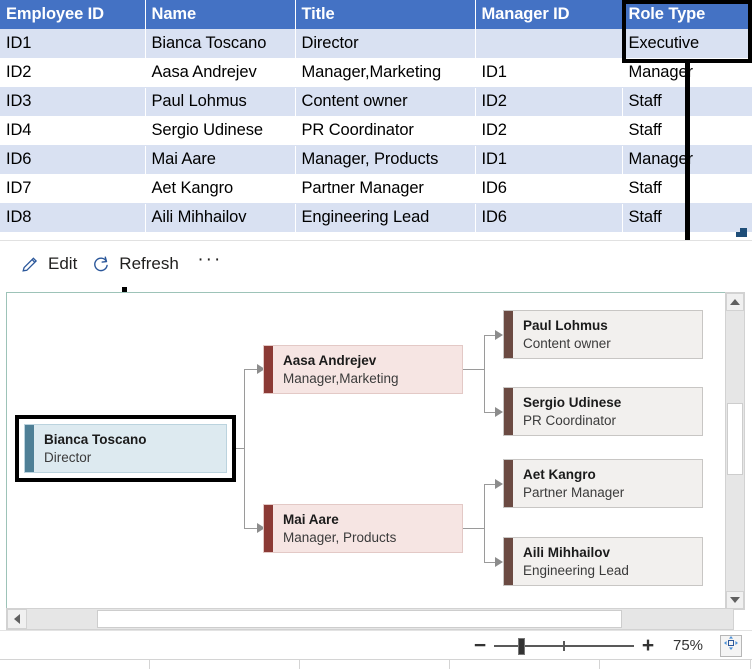  Describe the element at coordinates (63, 263) in the screenshot. I see `edit-label: Edit` at that location.